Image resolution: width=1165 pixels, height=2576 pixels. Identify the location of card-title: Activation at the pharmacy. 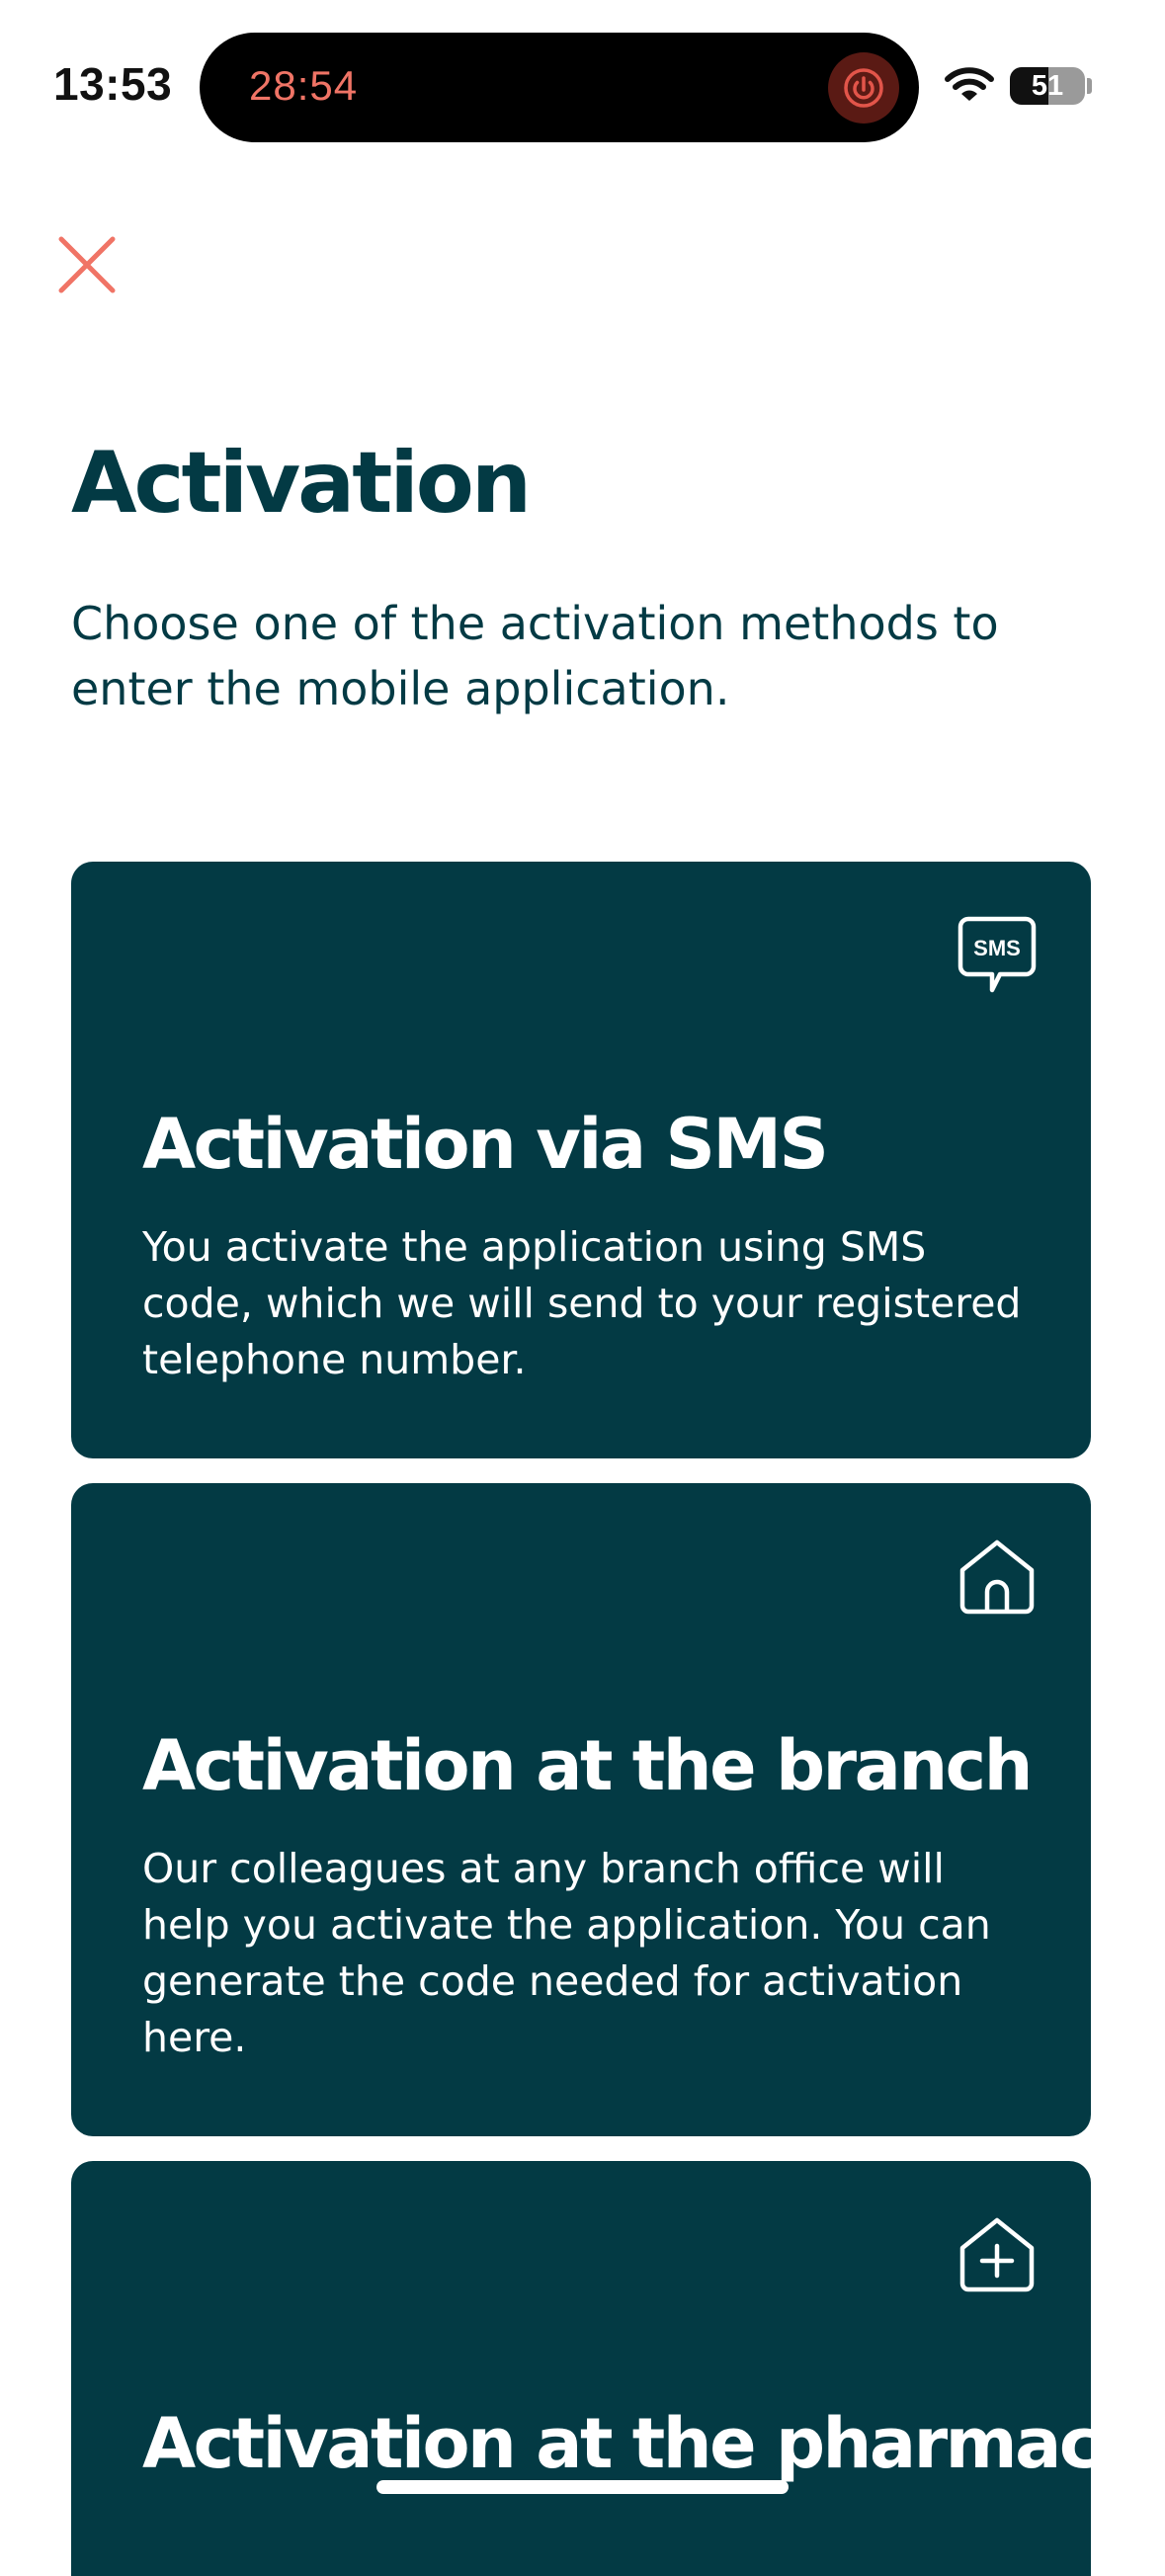
(642, 2443).